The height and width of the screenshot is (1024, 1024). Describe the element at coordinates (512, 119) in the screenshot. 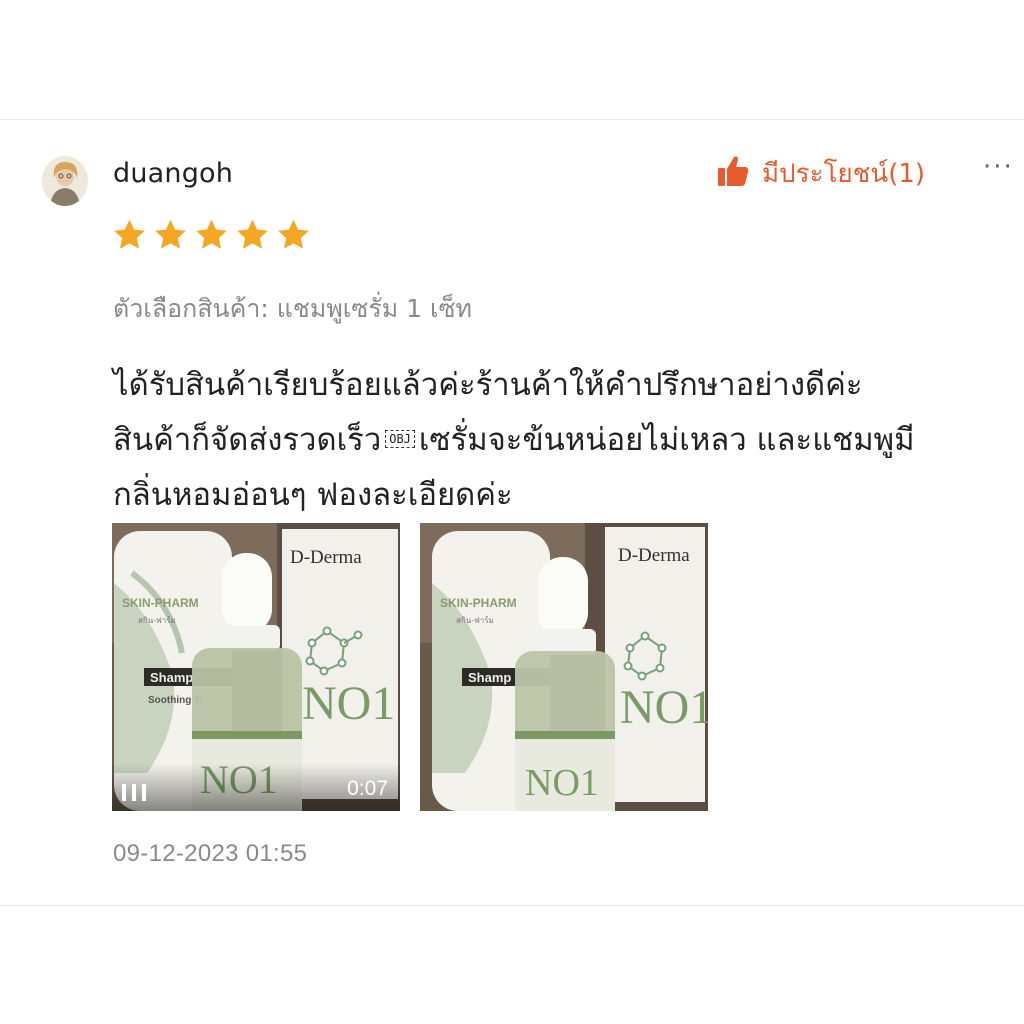

I see `top-divider` at that location.